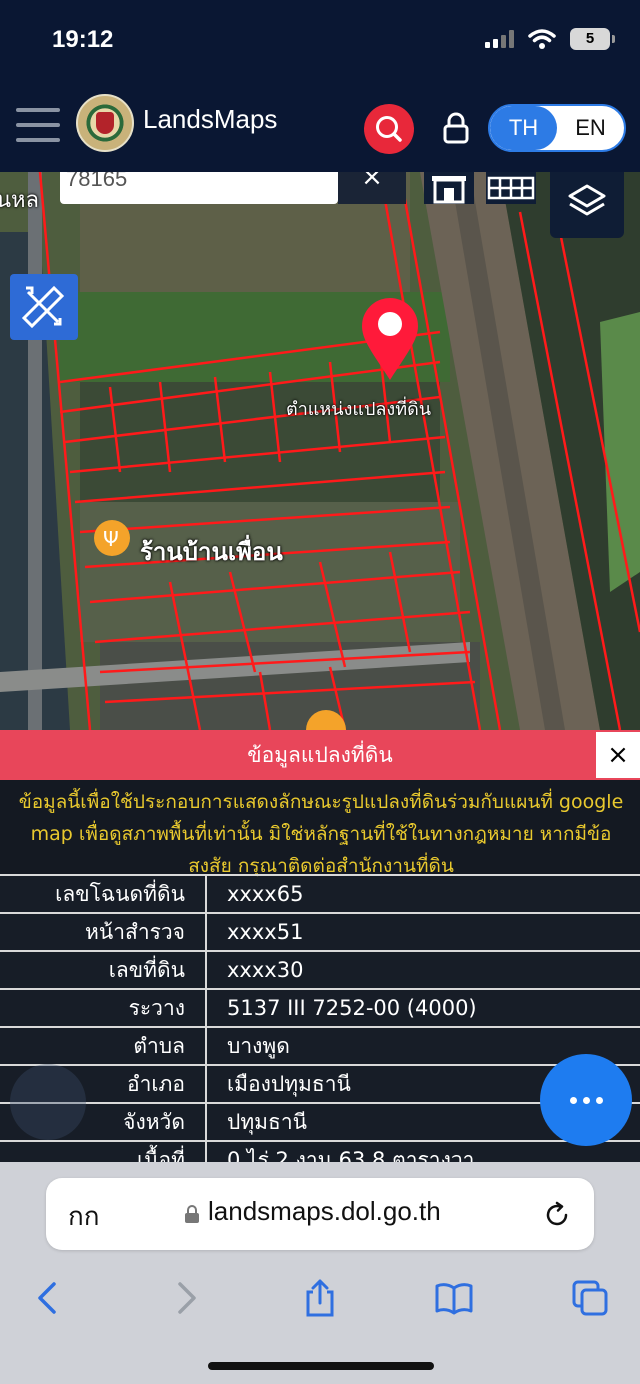 The width and height of the screenshot is (640, 1384). I want to click on field-value: xxxx51, so click(423, 931).